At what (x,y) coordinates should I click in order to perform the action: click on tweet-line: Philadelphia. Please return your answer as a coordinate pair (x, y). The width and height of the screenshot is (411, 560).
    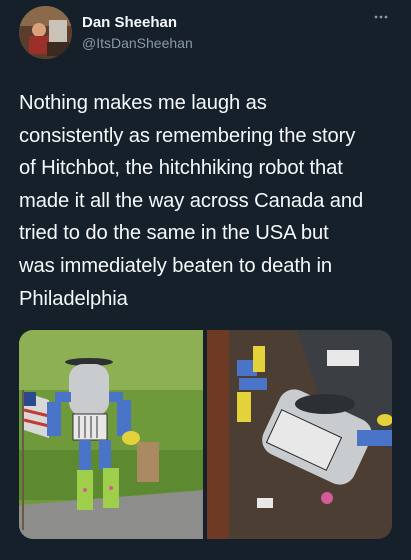
    Looking at the image, I should click on (73, 298).